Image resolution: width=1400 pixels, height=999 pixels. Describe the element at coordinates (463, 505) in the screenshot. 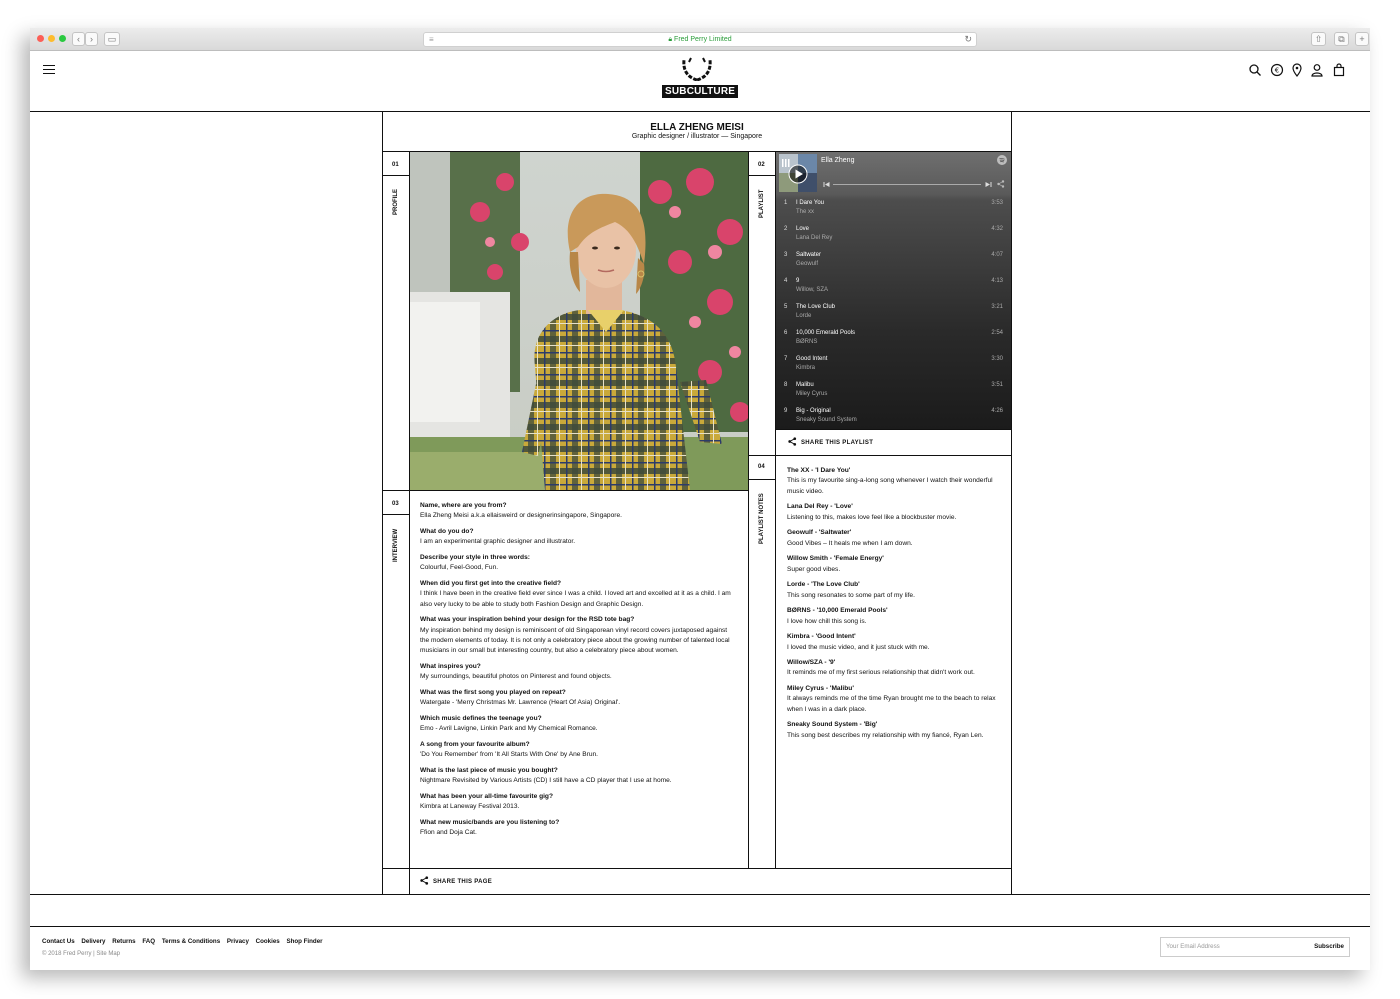

I see `interview-question: Name, where are you from?` at that location.